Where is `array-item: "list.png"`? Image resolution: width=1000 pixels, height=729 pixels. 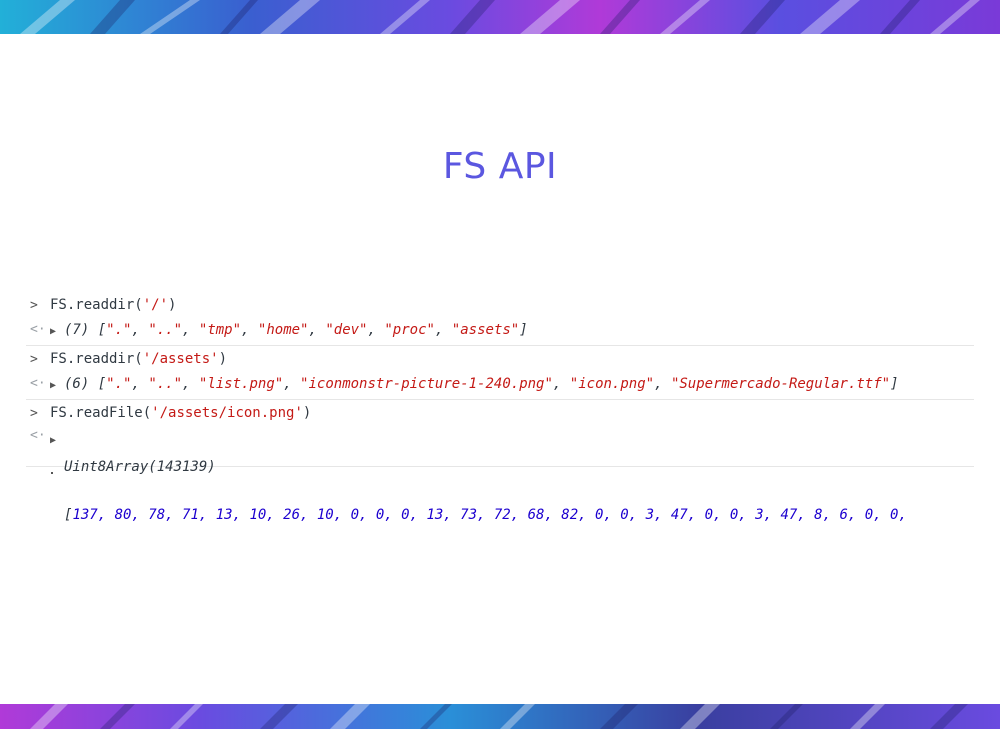
array-item: "list.png" is located at coordinates (241, 384).